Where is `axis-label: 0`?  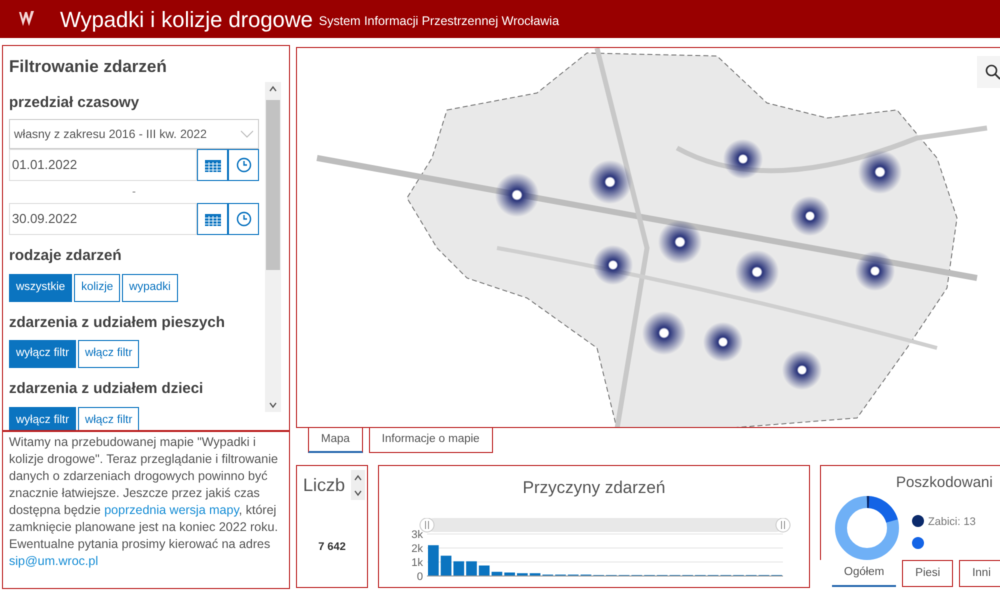 axis-label: 0 is located at coordinates (419, 577).